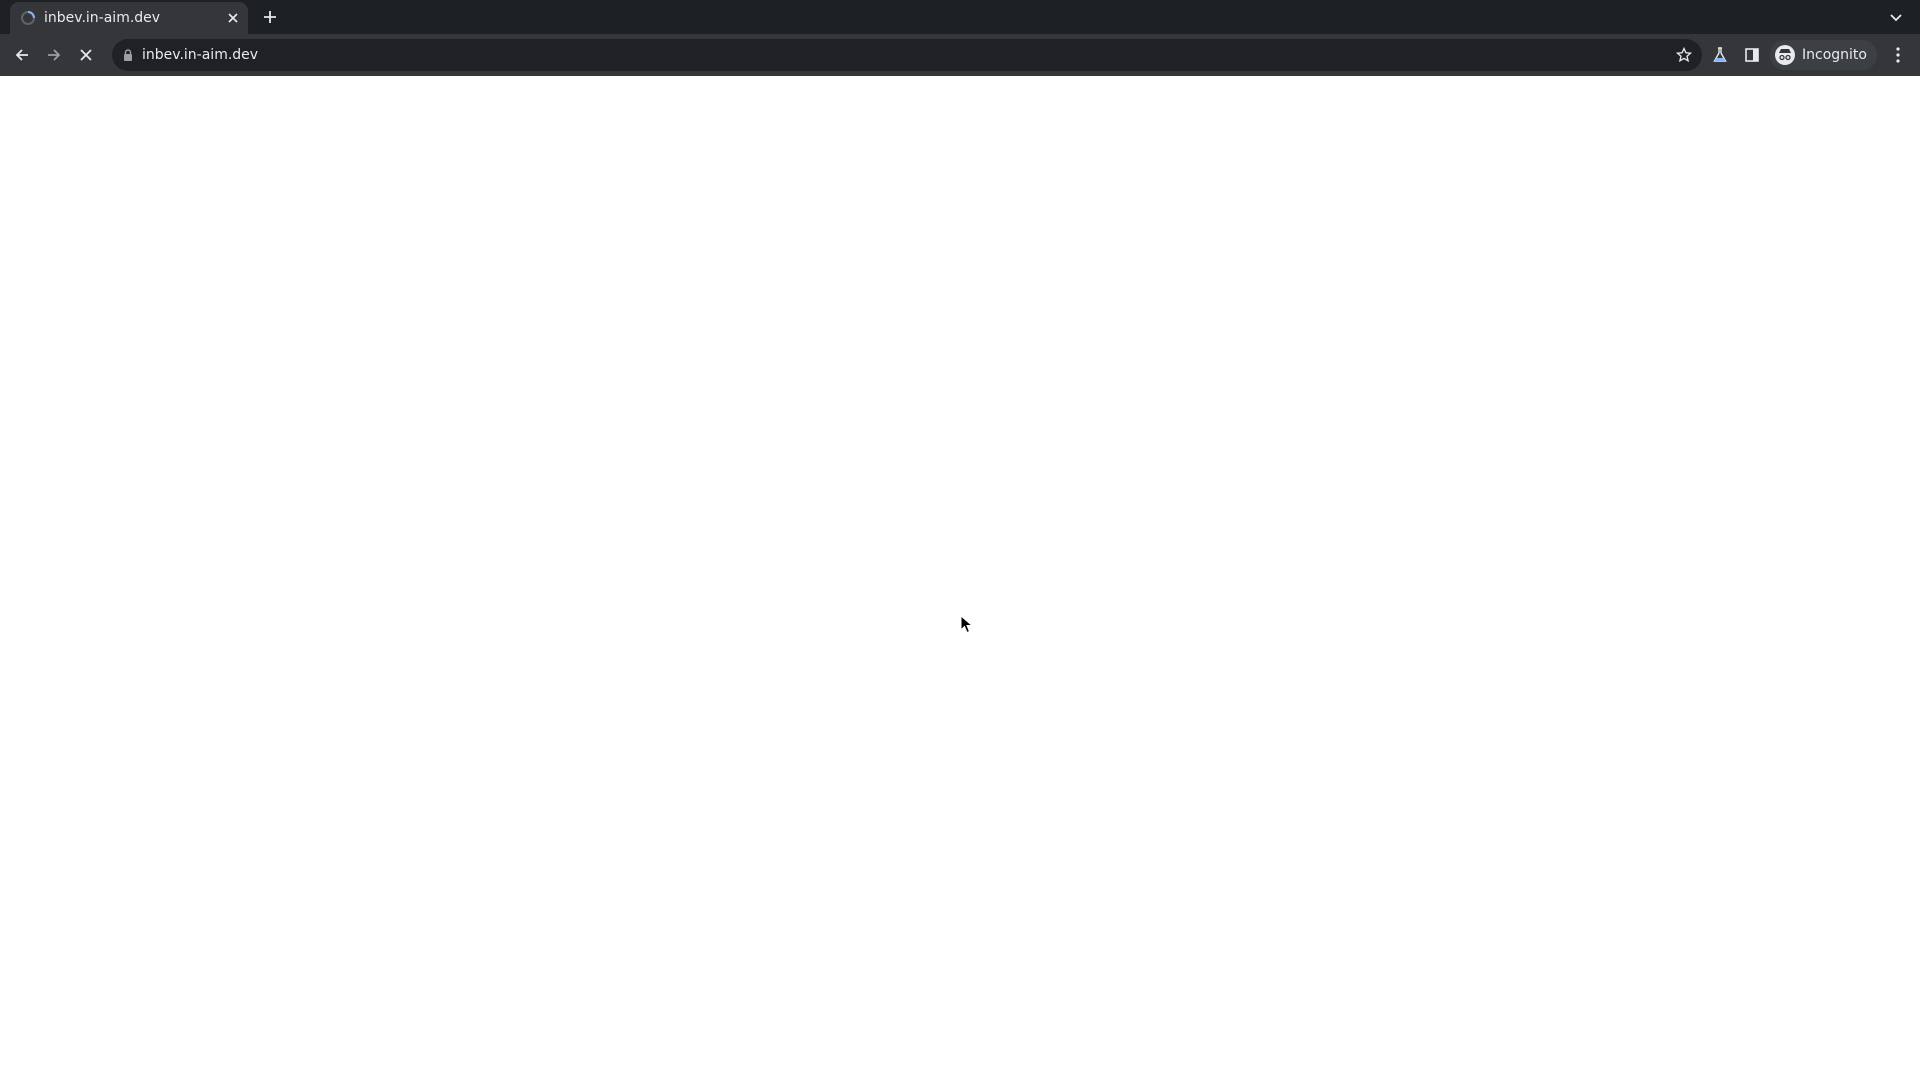  I want to click on new-tab-button, so click(270, 17).